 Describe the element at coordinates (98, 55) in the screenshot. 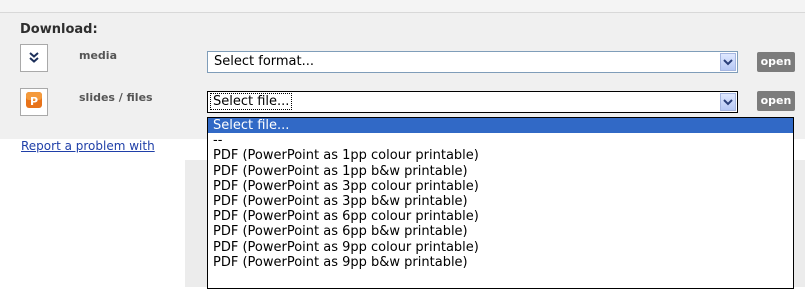

I see `media-label: media` at that location.